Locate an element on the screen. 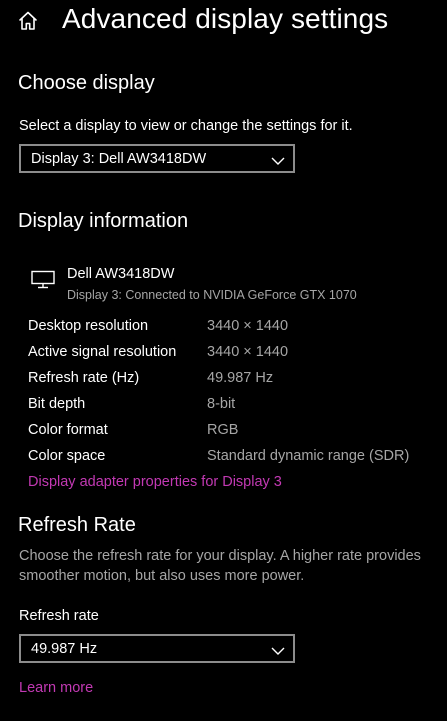  info-label-desktop-resolution: Desktop resolution is located at coordinates (88, 326).